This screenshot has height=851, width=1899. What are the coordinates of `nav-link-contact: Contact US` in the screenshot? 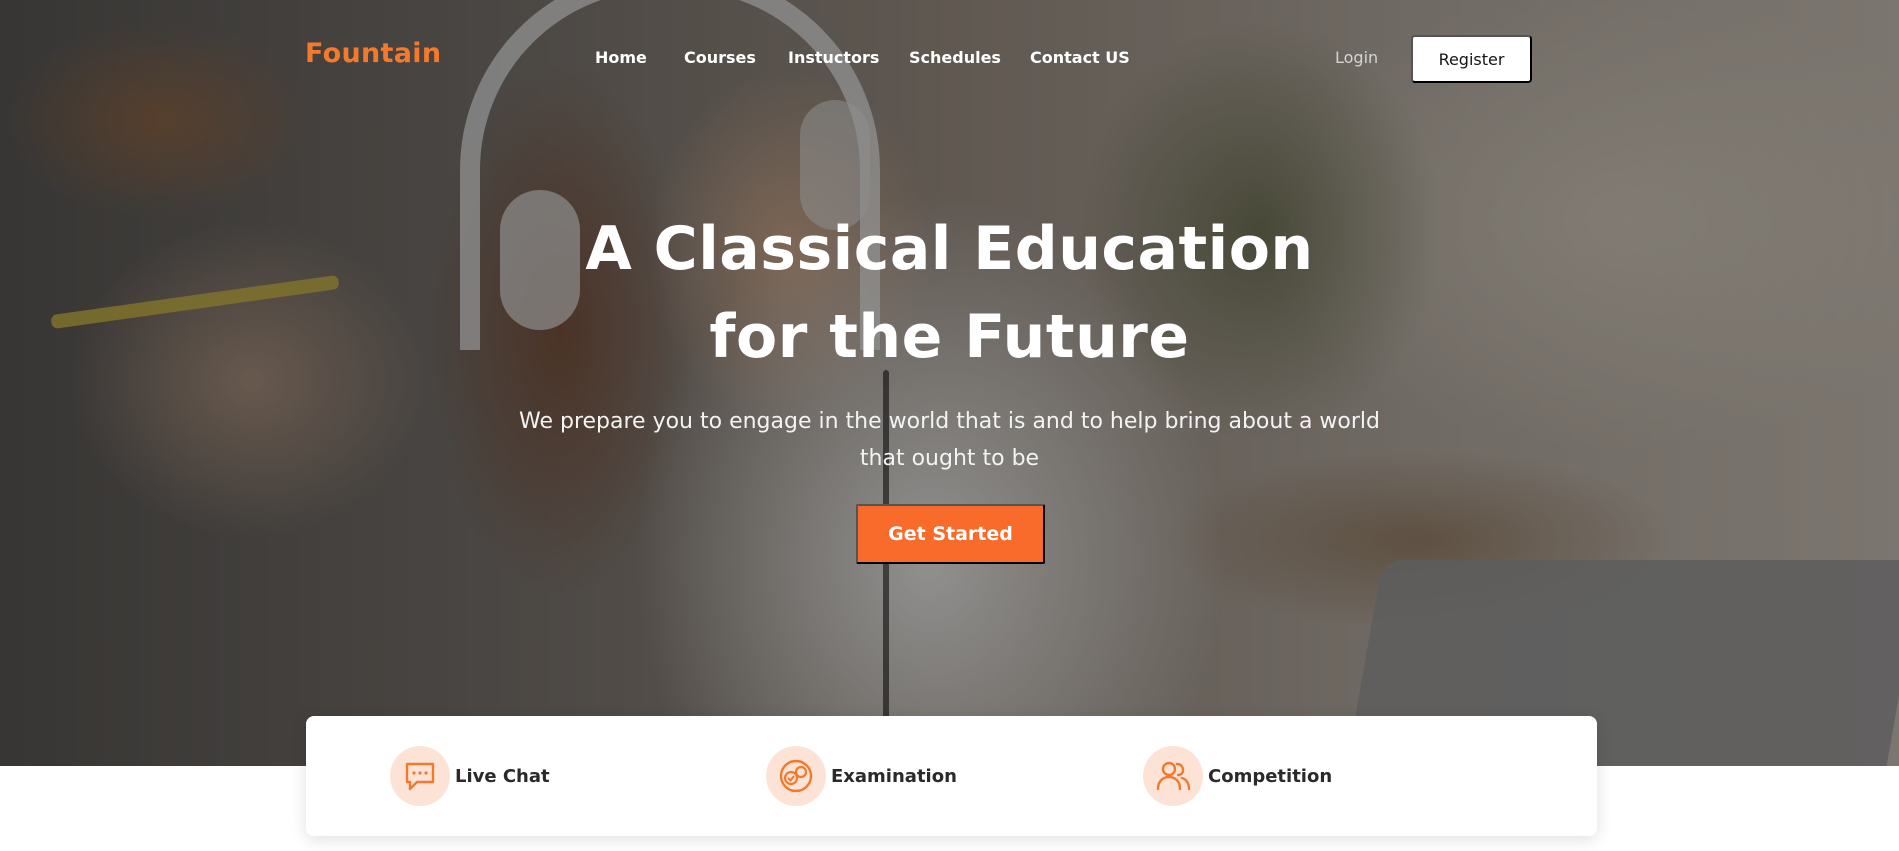 It's located at (1080, 57).